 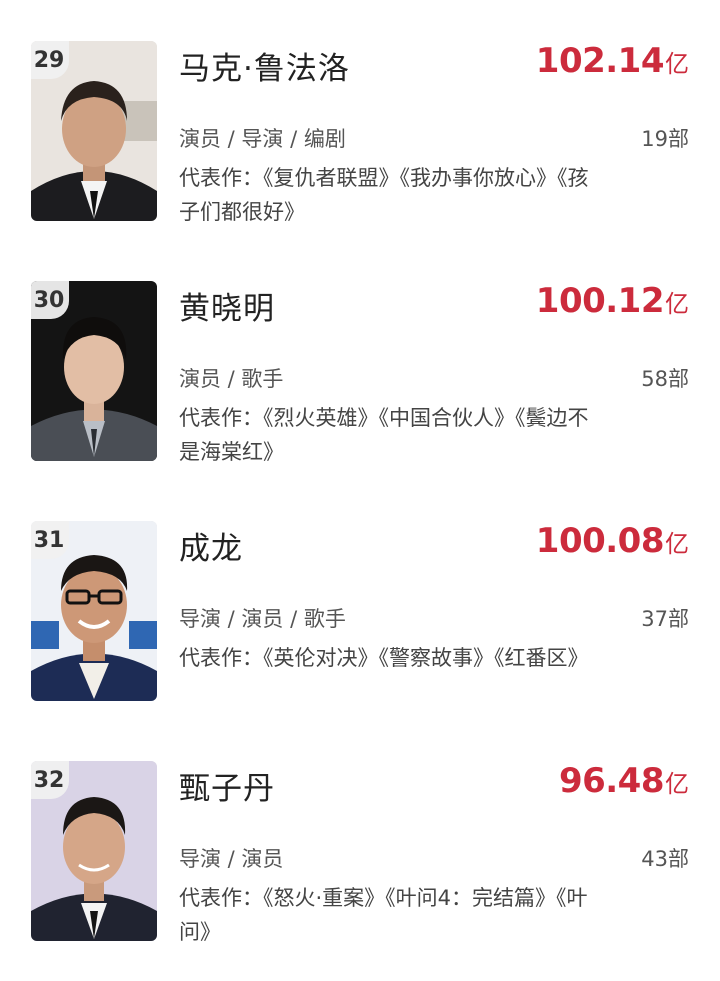 I want to click on box-office-total: 100.12亿, so click(x=612, y=301).